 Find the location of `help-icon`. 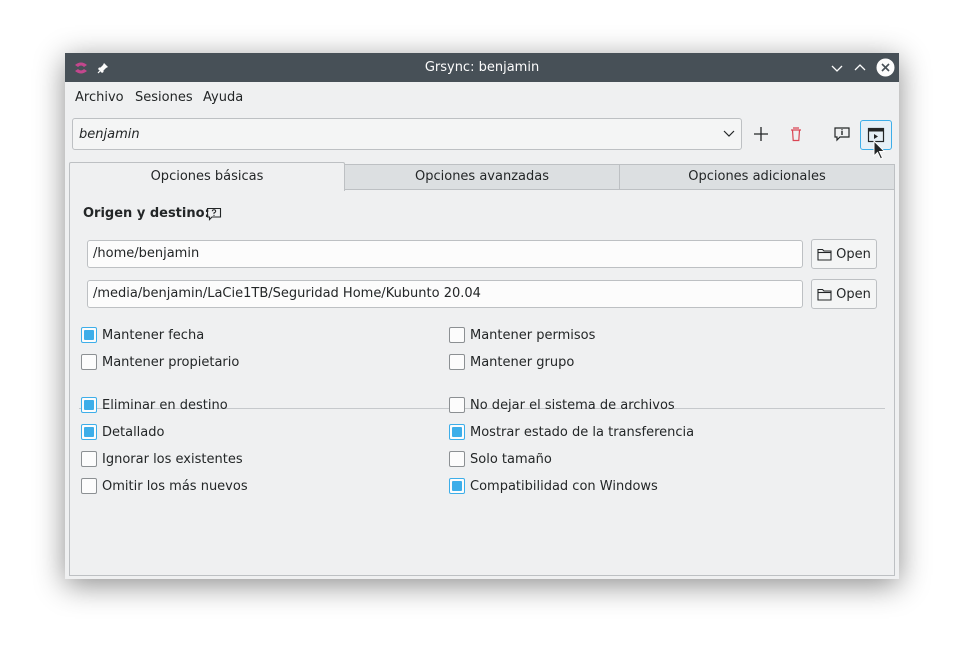

help-icon is located at coordinates (214, 216).